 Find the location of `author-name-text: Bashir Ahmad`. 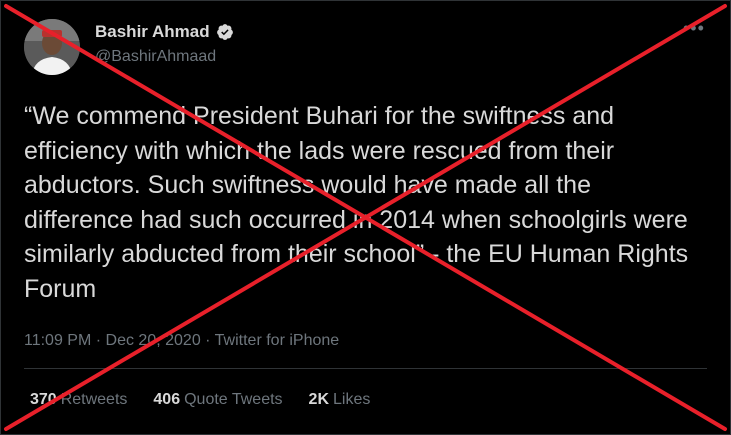

author-name-text: Bashir Ahmad is located at coordinates (152, 31).